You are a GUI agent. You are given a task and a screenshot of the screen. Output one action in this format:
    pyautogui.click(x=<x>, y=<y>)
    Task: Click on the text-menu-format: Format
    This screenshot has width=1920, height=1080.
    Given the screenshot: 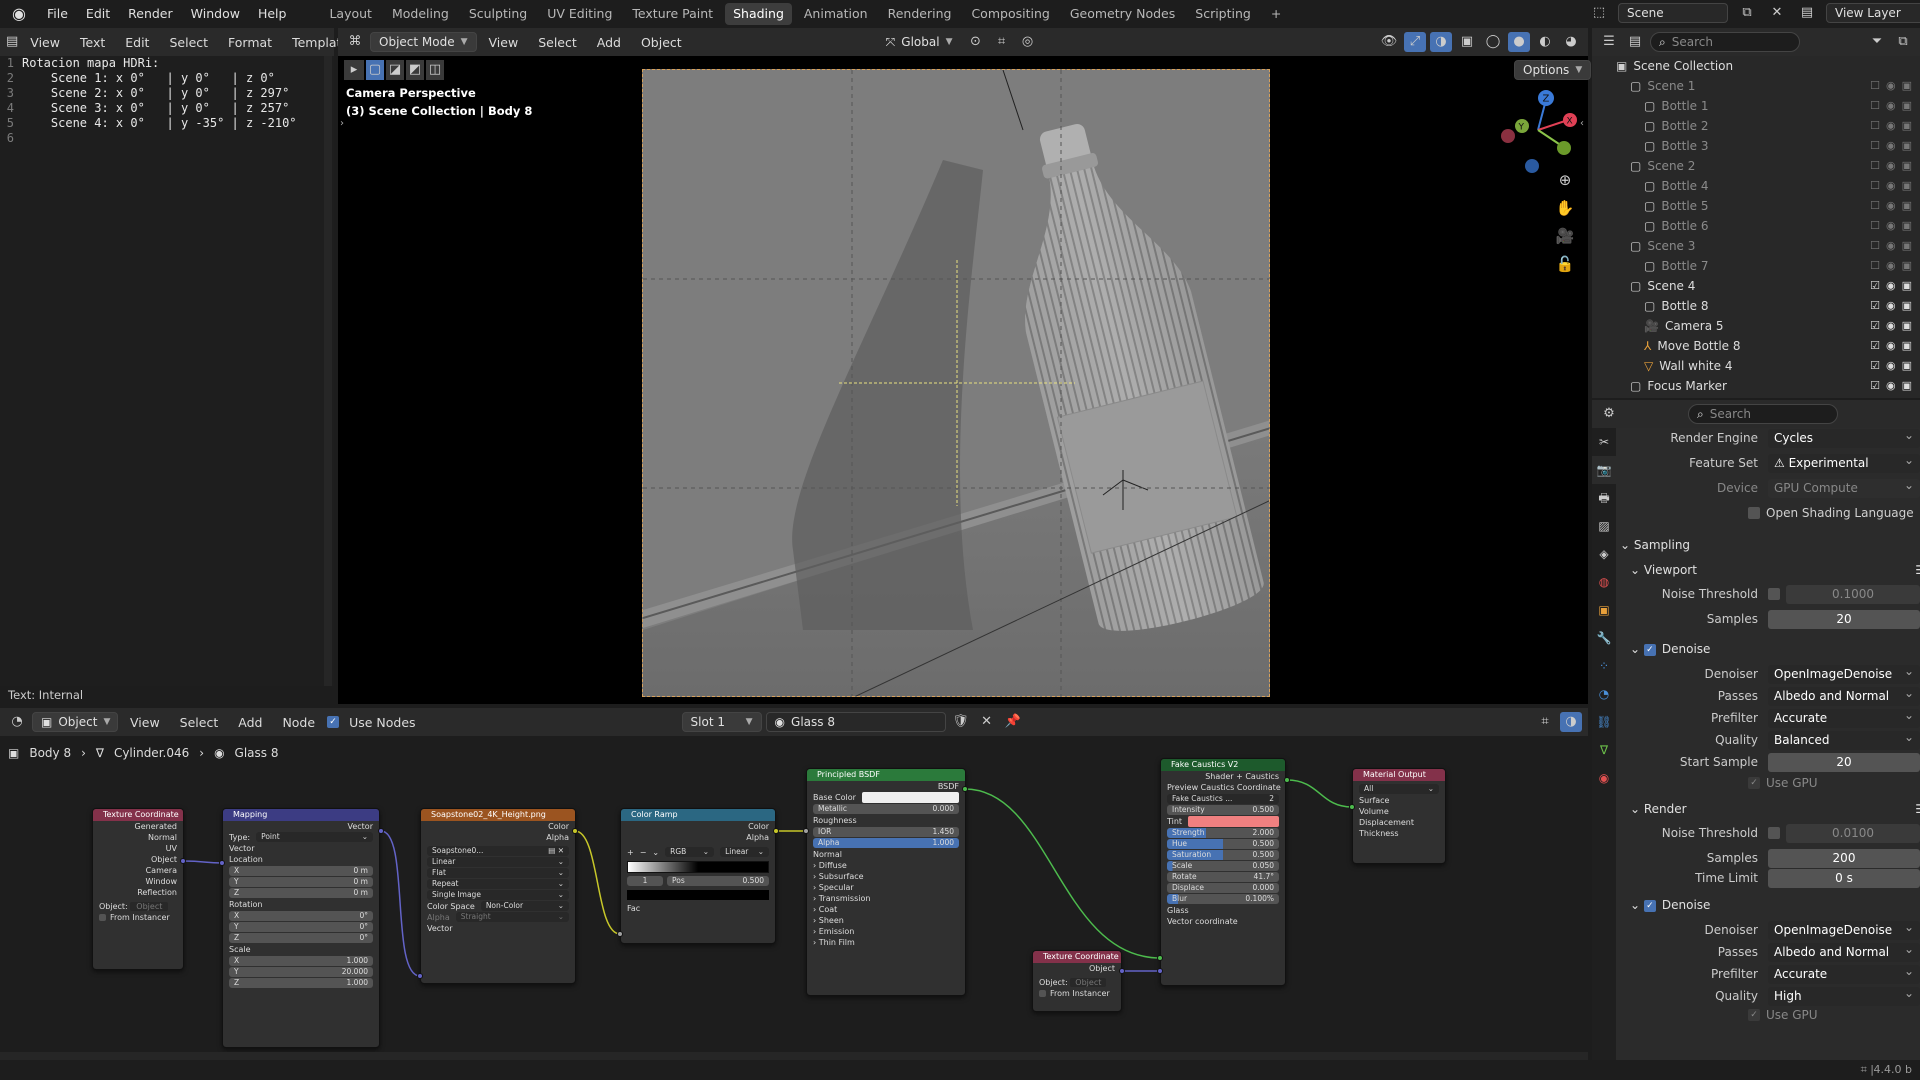 What is the action you would take?
    pyautogui.click(x=250, y=42)
    